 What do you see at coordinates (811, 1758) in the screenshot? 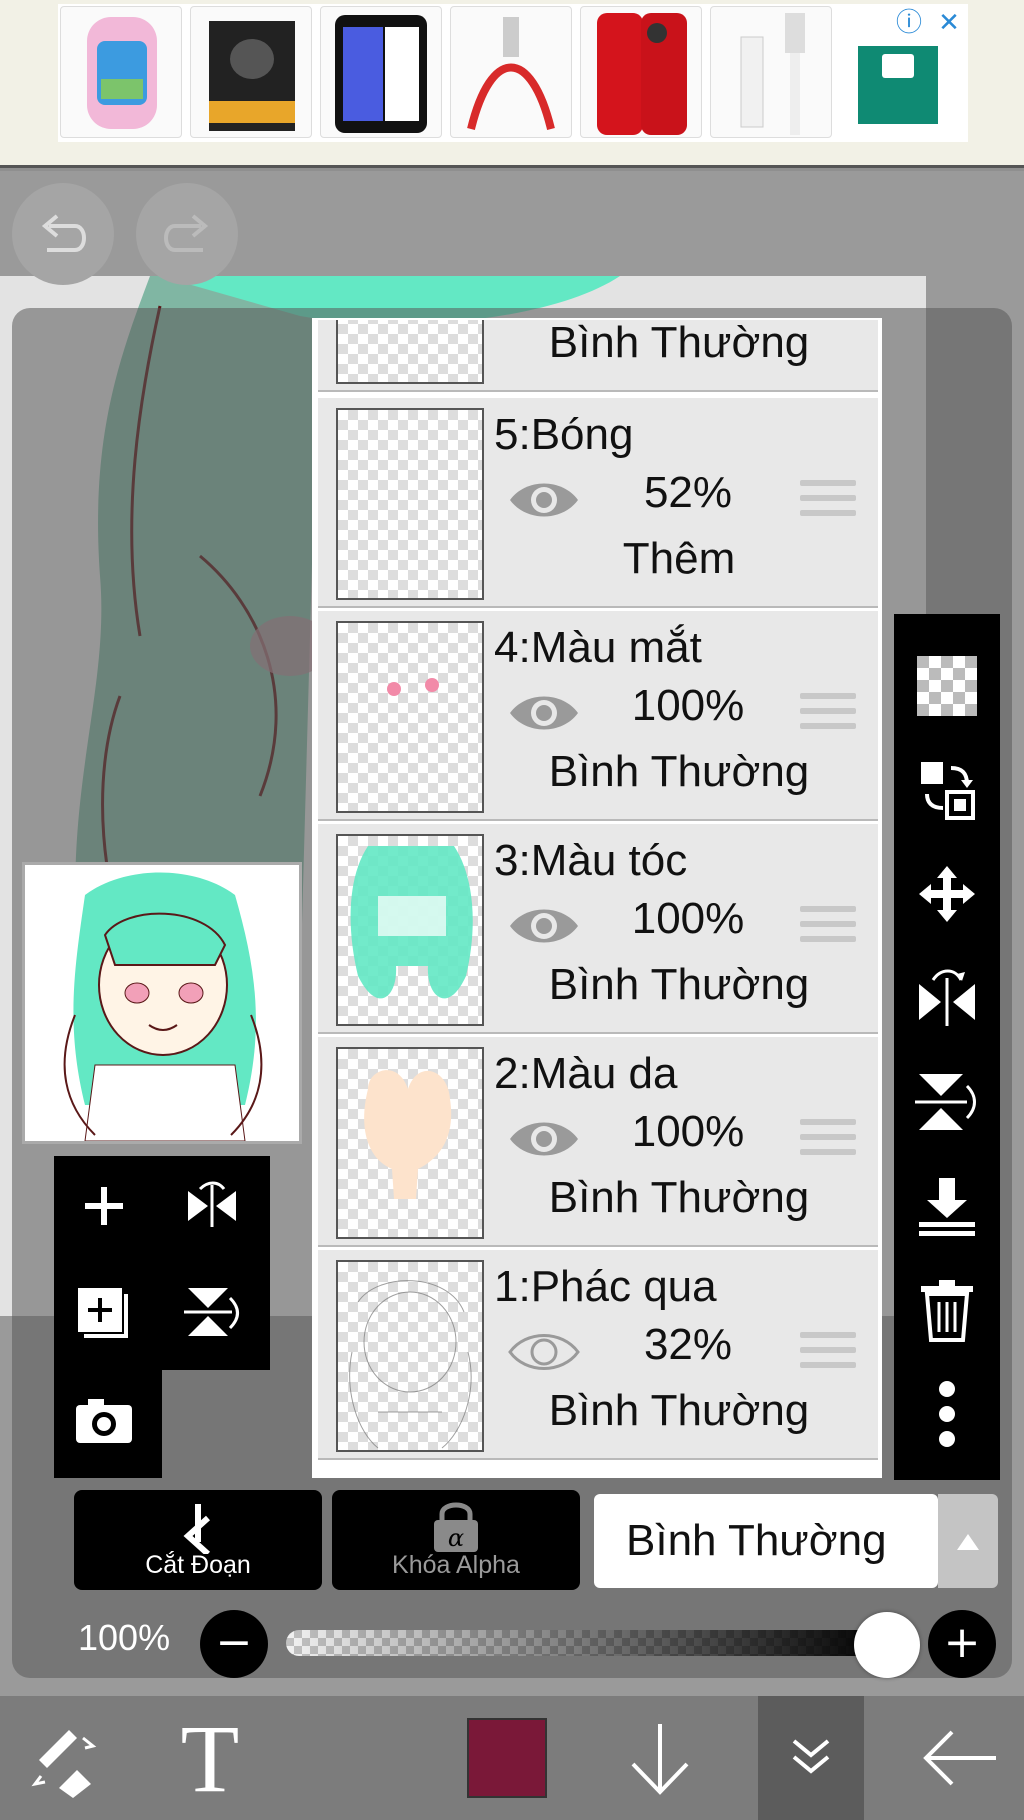
I see `layers-toggle-button` at bounding box center [811, 1758].